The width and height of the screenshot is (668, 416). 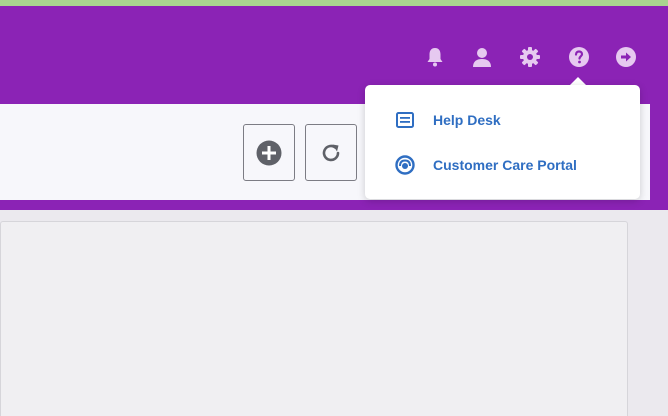 What do you see at coordinates (502, 142) in the screenshot?
I see `help-dropdown-menu: Help Desk Customer Care Portal` at bounding box center [502, 142].